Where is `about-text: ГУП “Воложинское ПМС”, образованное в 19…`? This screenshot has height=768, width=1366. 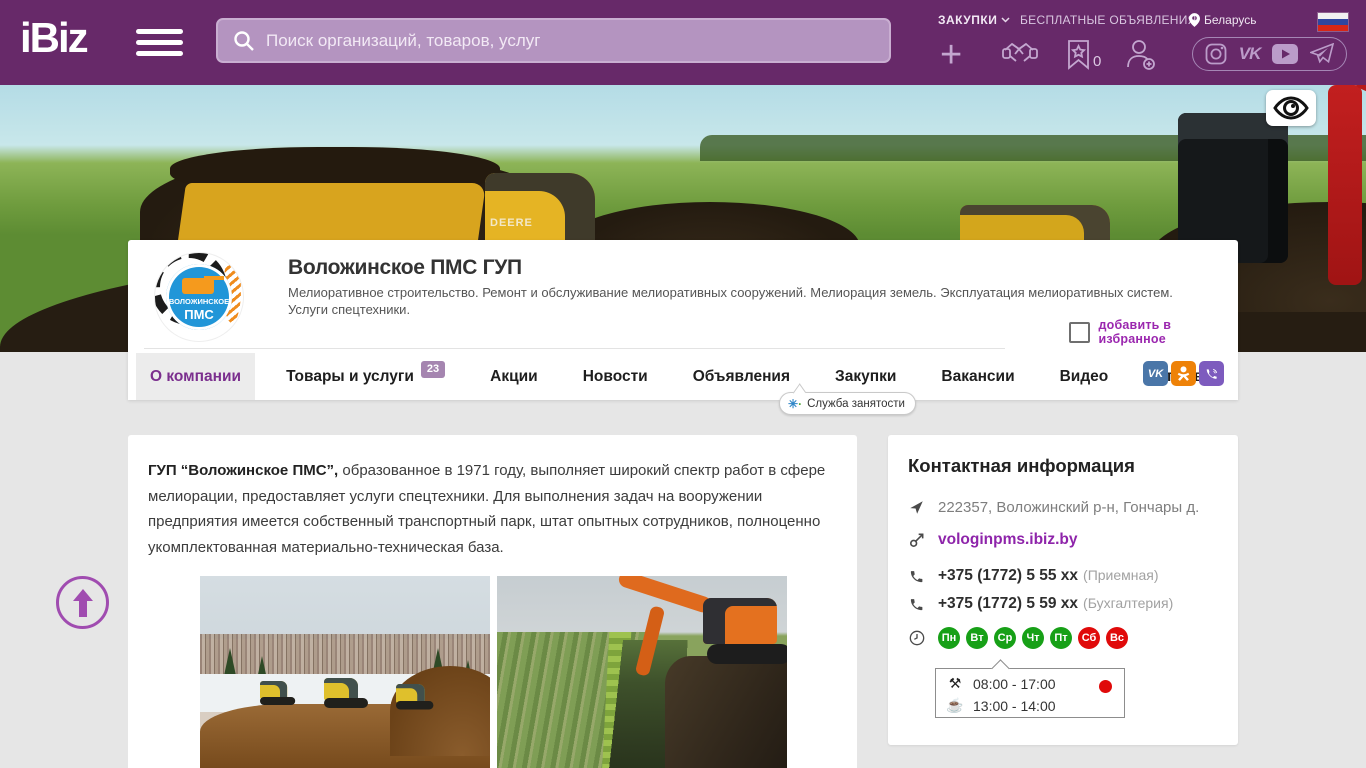
about-text: ГУП “Воложинское ПМС”, образованное в 19… is located at coordinates (487, 509).